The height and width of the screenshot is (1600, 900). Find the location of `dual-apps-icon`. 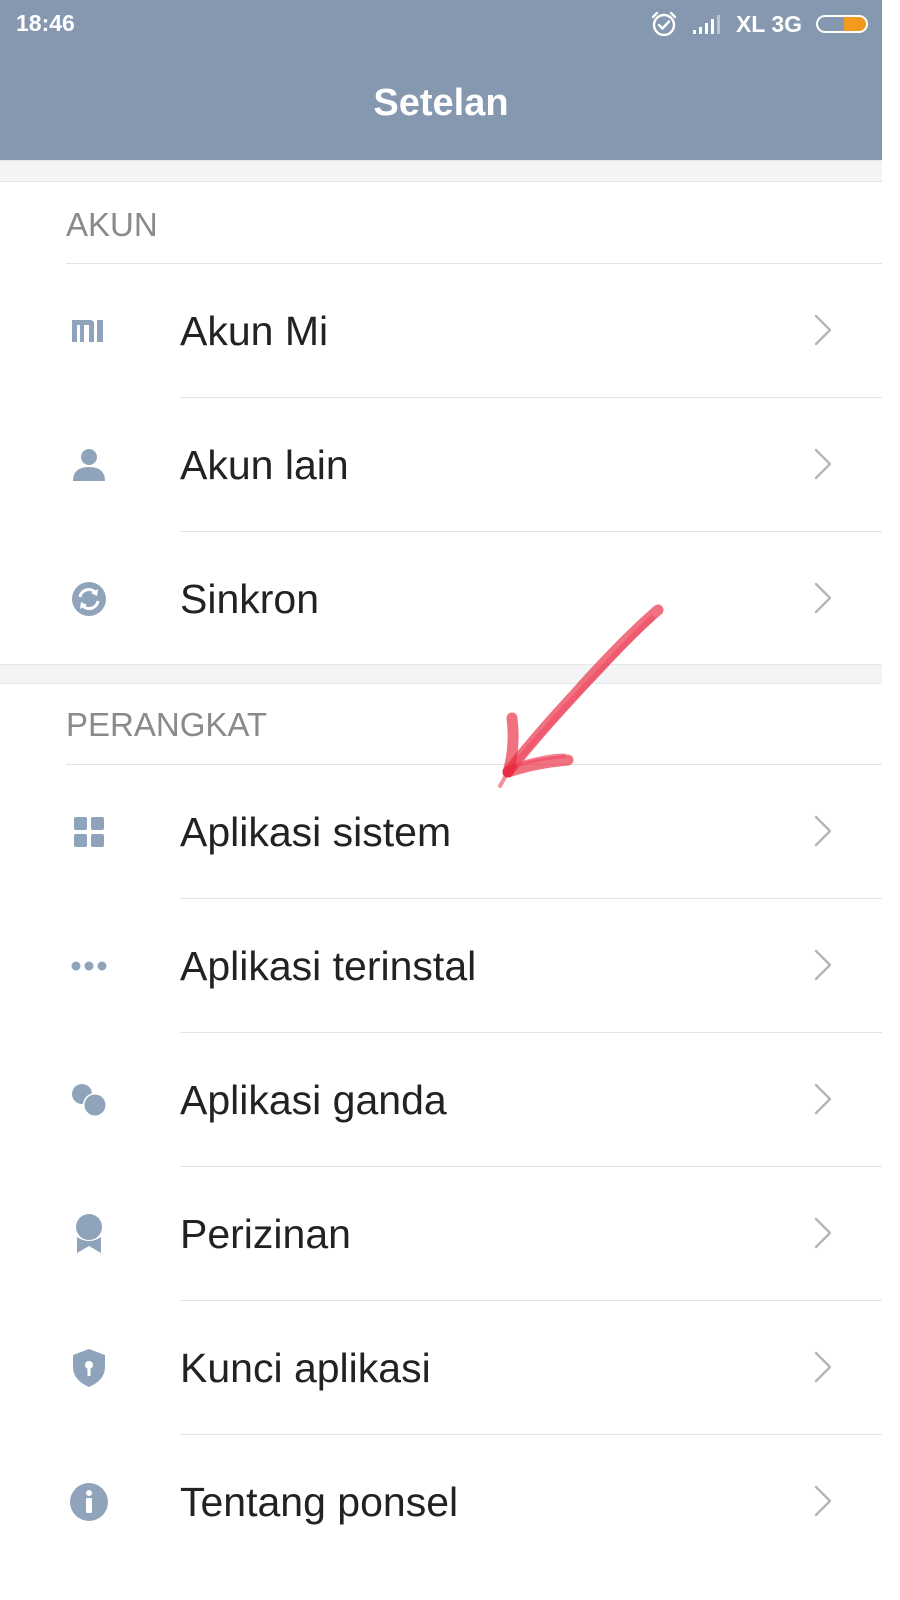

dual-apps-icon is located at coordinates (89, 1100).